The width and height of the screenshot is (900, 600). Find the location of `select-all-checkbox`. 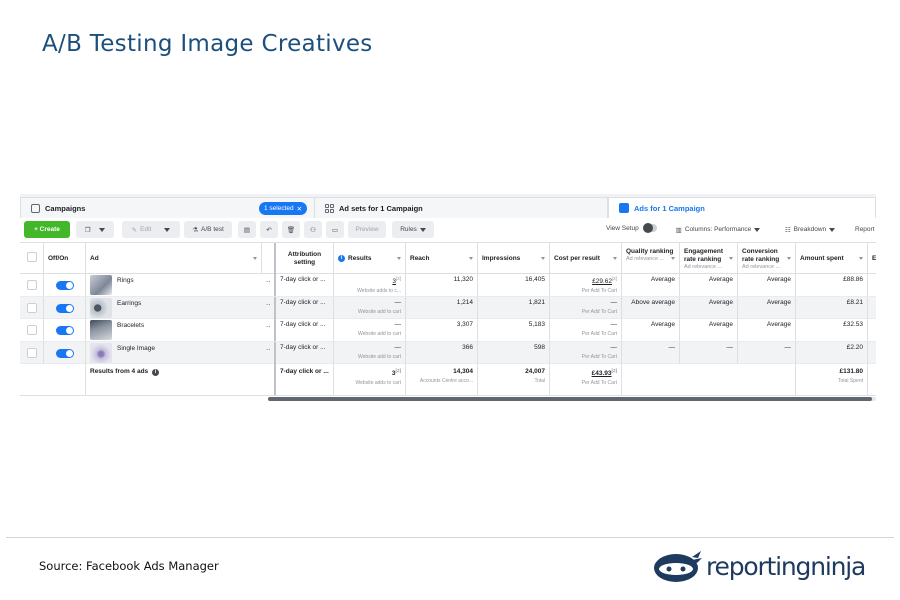

select-all-checkbox is located at coordinates (32, 257).